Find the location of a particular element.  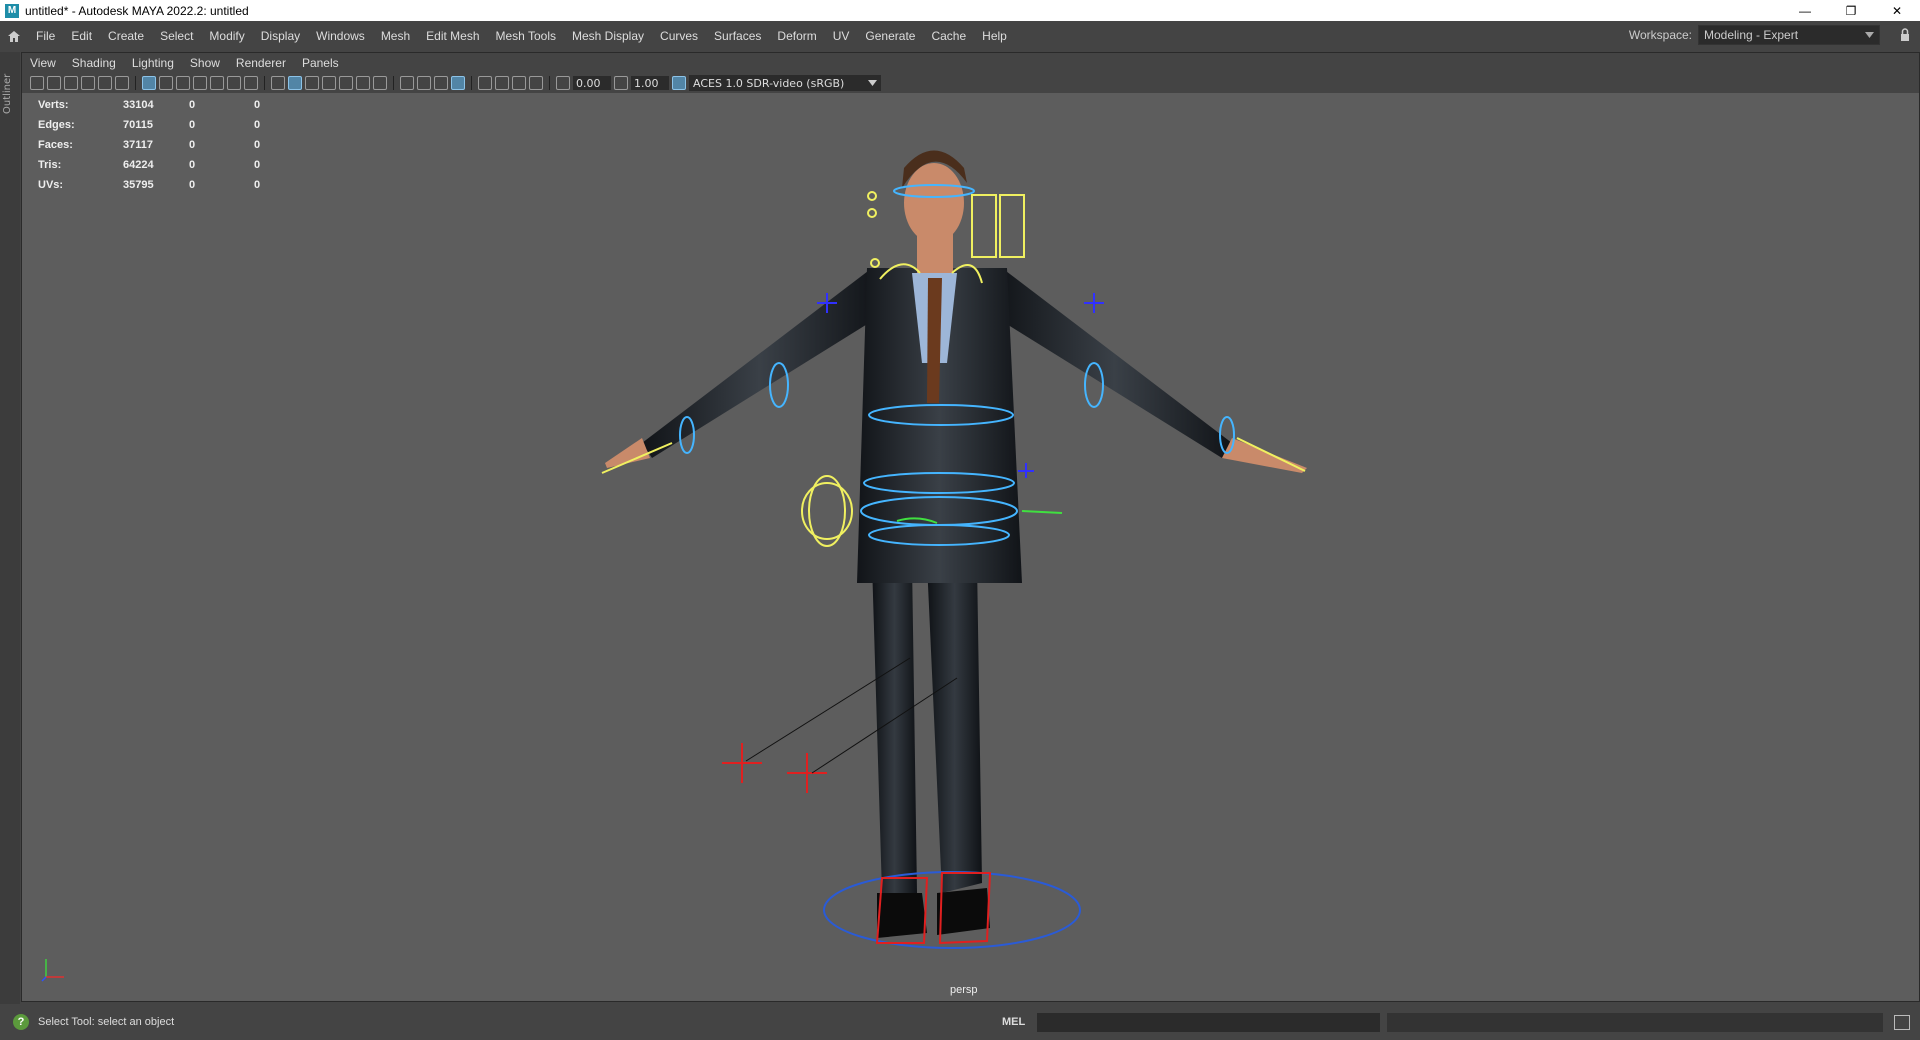

help-line-text: Select Tool: select an object is located at coordinates (106, 1022).